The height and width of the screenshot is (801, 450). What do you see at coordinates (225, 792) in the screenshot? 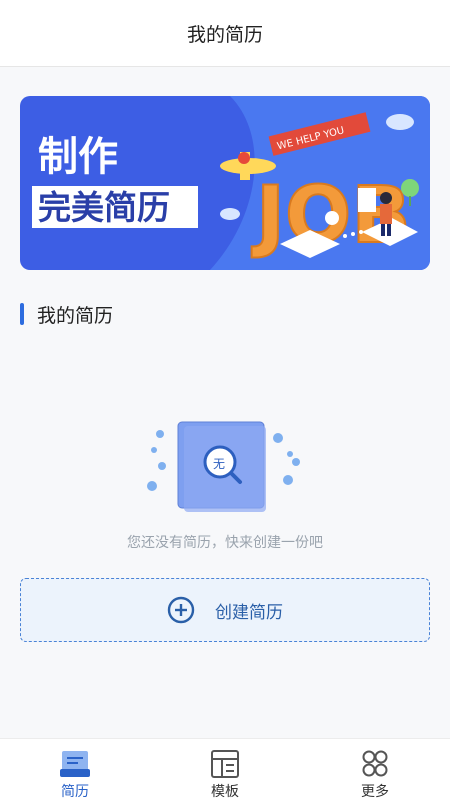
I see `tab-template-label: 模板` at bounding box center [225, 792].